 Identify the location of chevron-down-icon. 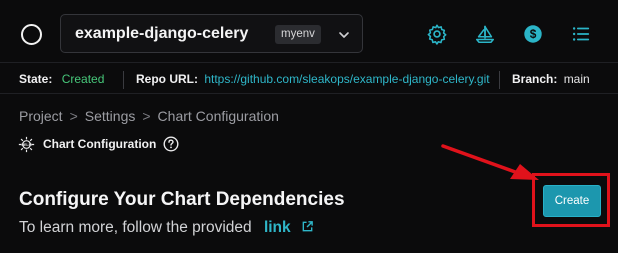
(344, 35).